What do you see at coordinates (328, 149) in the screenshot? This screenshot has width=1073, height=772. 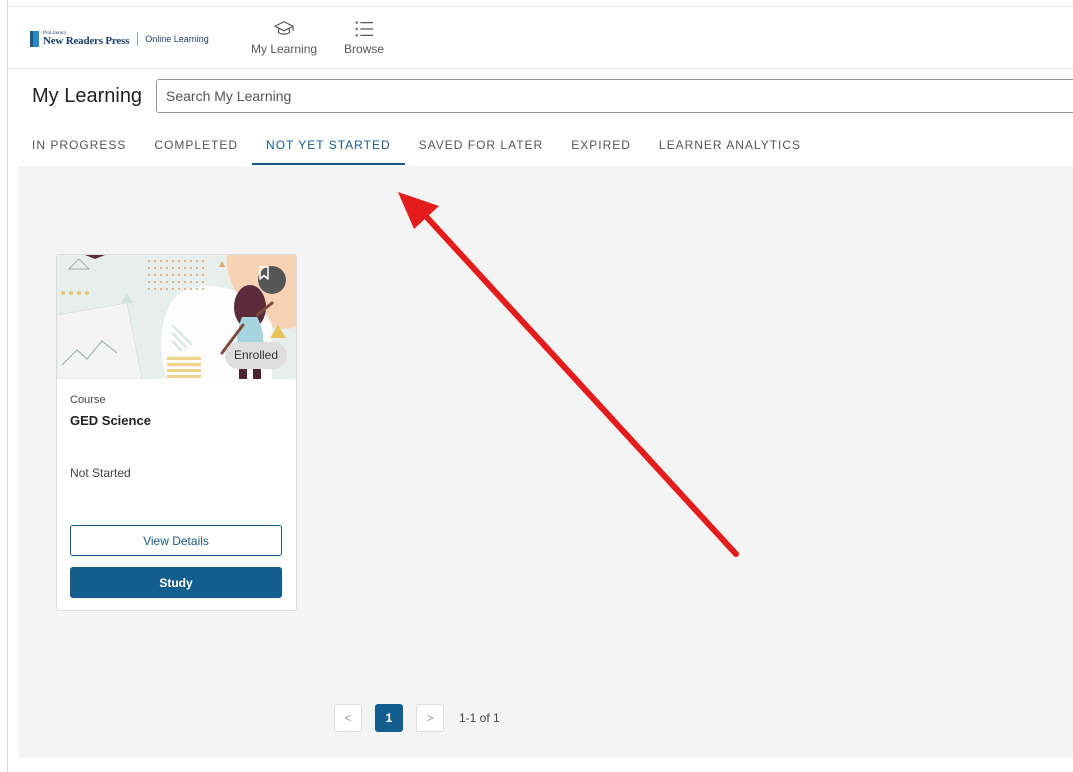 I see `tab-not-yet-started: NOT YET STARTED` at bounding box center [328, 149].